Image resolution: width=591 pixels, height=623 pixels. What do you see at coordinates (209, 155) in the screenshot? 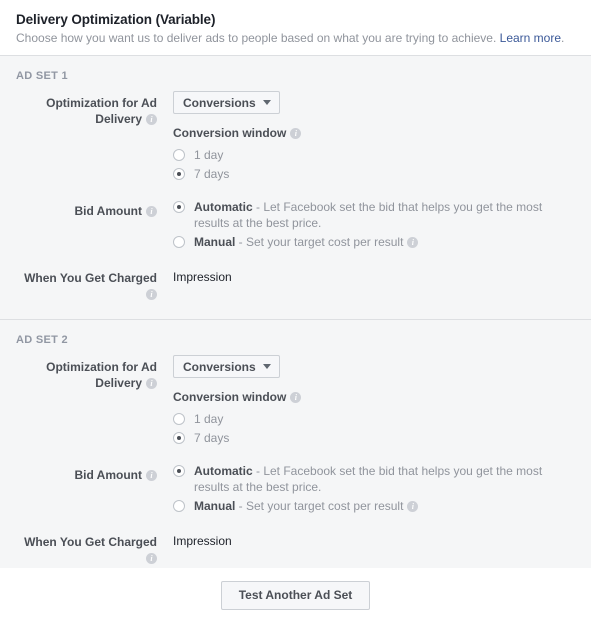
I see `window-option-1day-label-1: 1 day` at bounding box center [209, 155].